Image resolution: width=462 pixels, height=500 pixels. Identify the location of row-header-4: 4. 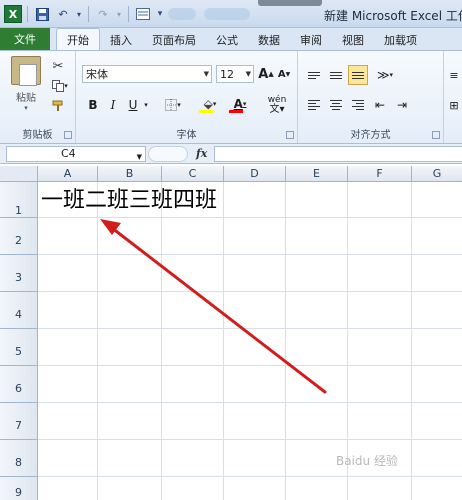
(19, 310).